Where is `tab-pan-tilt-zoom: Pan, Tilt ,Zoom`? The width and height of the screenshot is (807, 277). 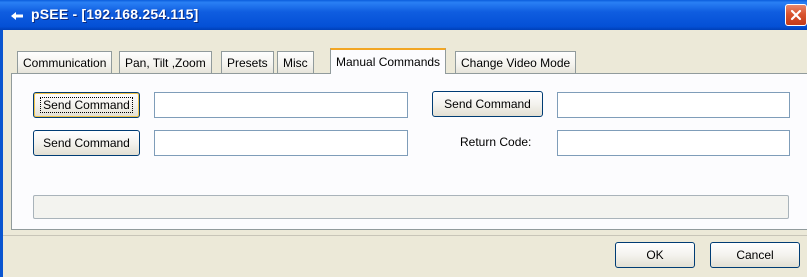 tab-pan-tilt-zoom: Pan, Tilt ,Zoom is located at coordinates (165, 62).